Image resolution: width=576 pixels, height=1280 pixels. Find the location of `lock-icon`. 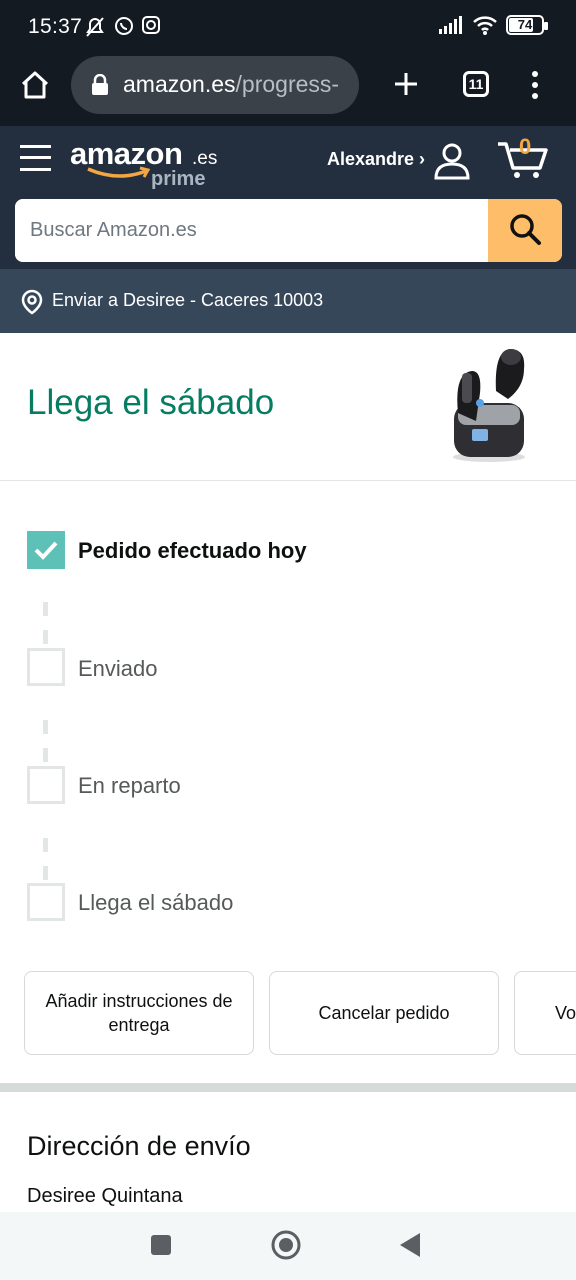

lock-icon is located at coordinates (100, 84).